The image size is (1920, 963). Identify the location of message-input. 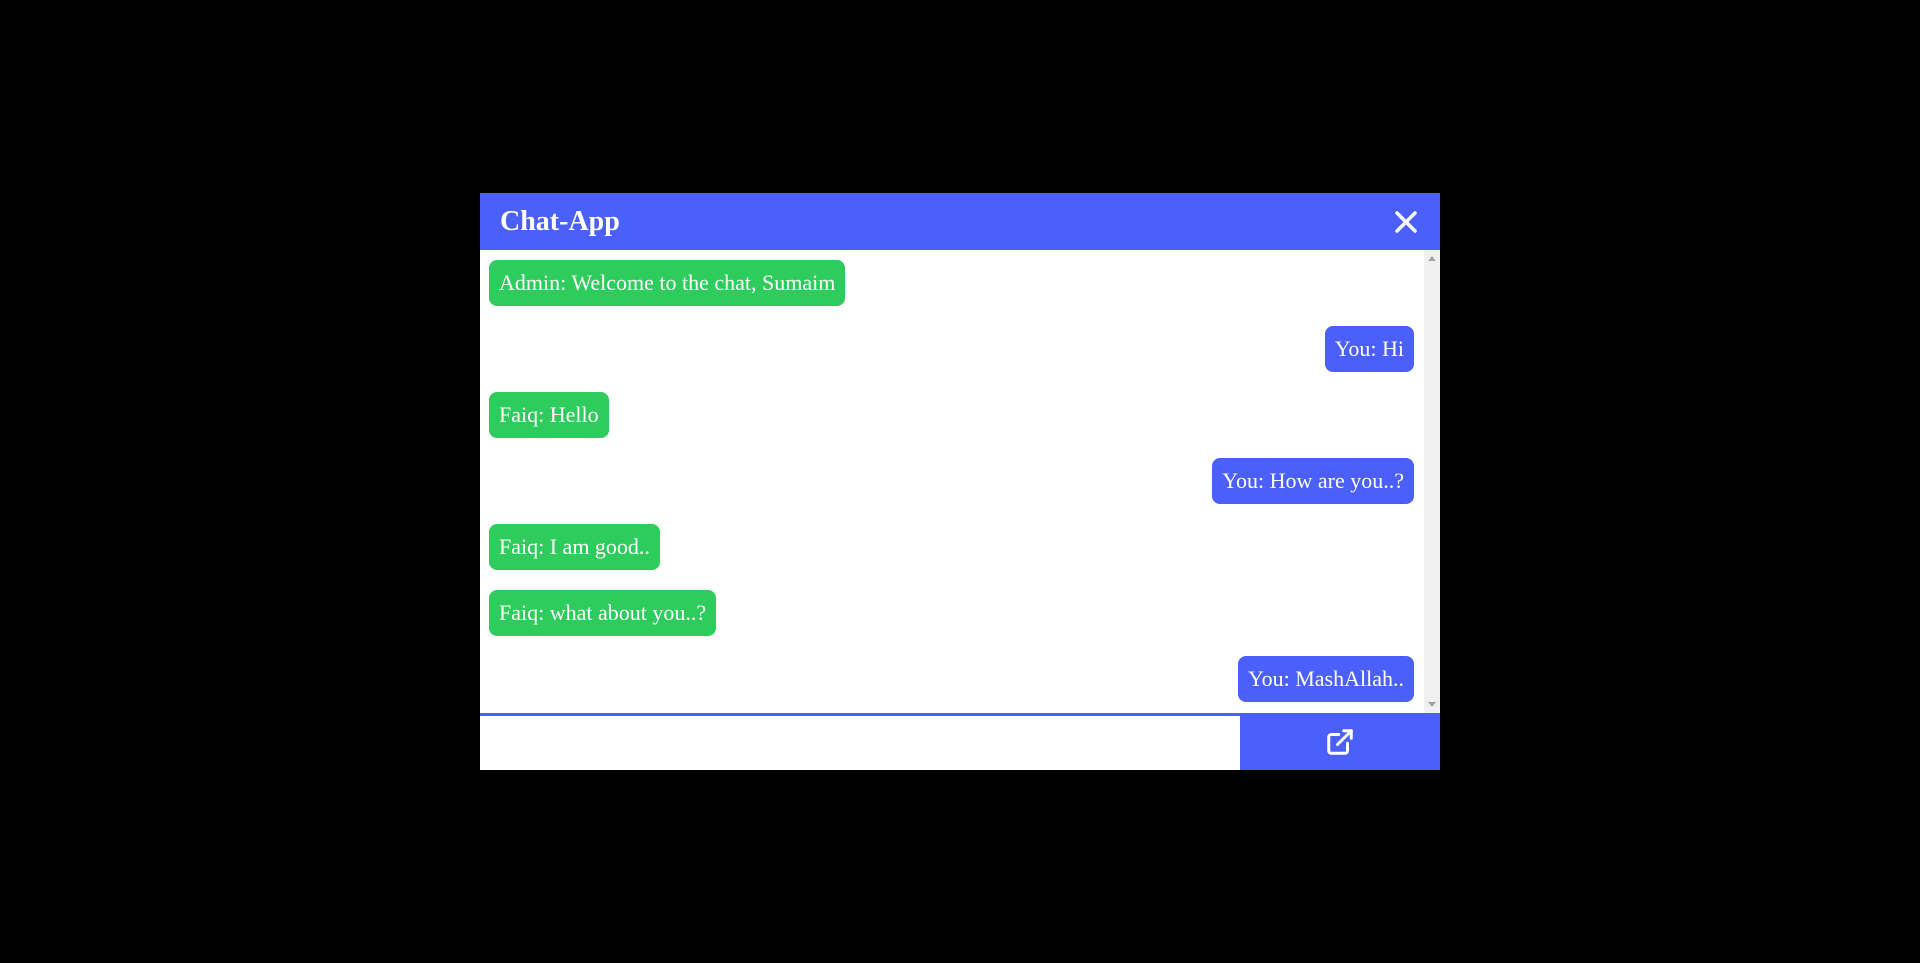
(860, 743).